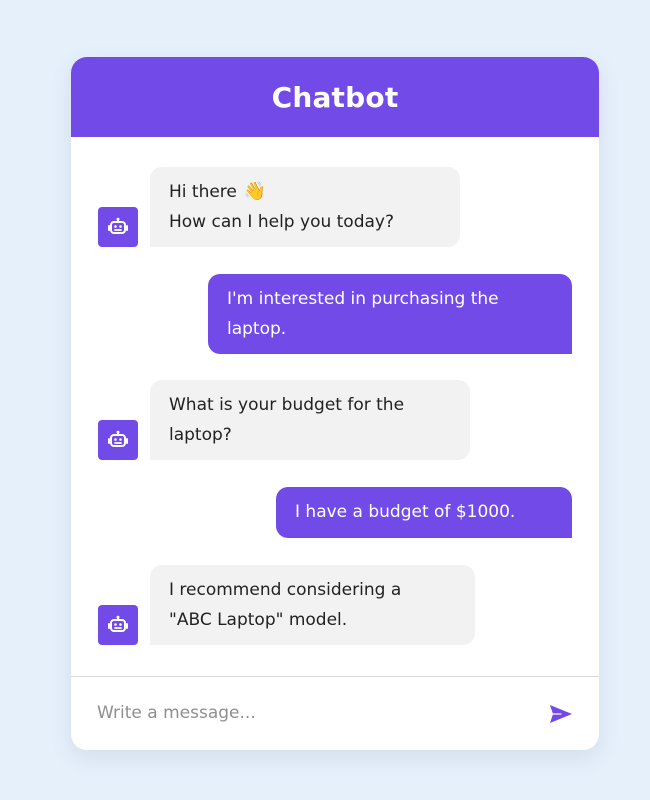 This screenshot has width=650, height=800. What do you see at coordinates (405, 512) in the screenshot?
I see `message-line: I have a budget of $1000.` at bounding box center [405, 512].